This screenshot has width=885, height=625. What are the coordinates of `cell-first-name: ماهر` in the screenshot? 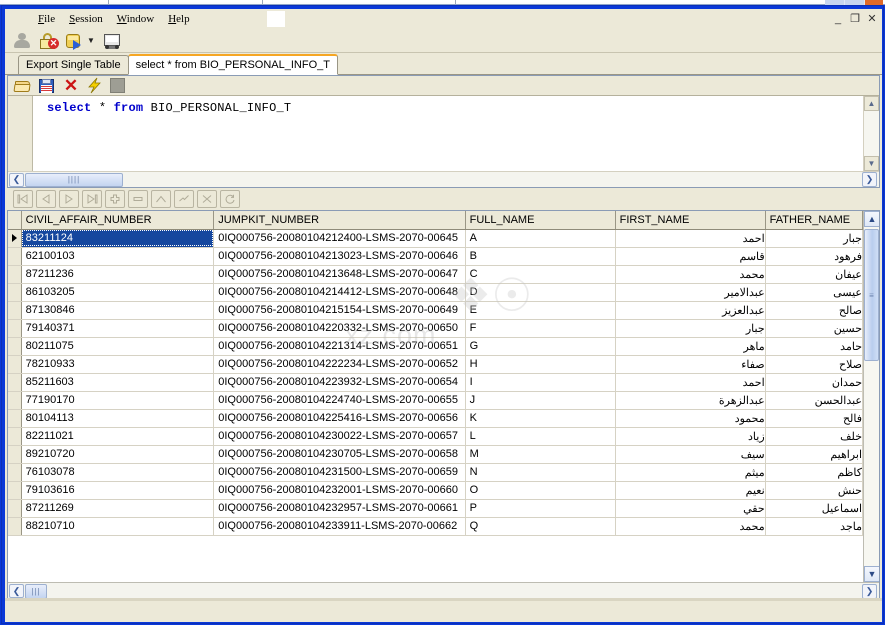 It's located at (690, 346).